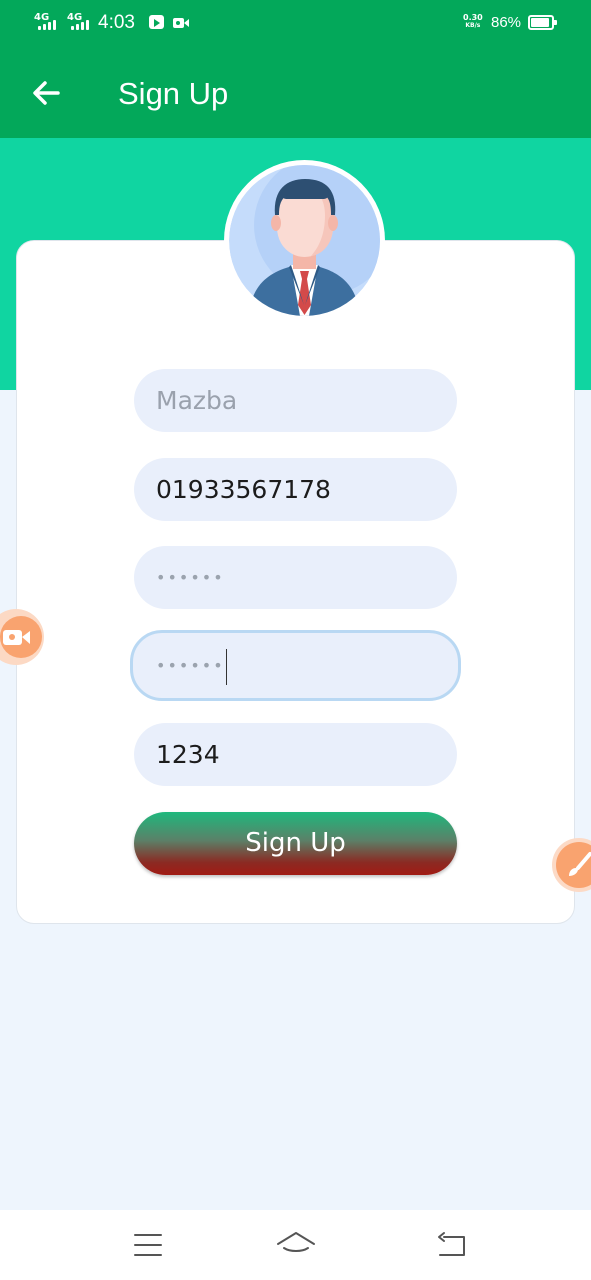  I want to click on nav-back-button, so click(452, 1245).